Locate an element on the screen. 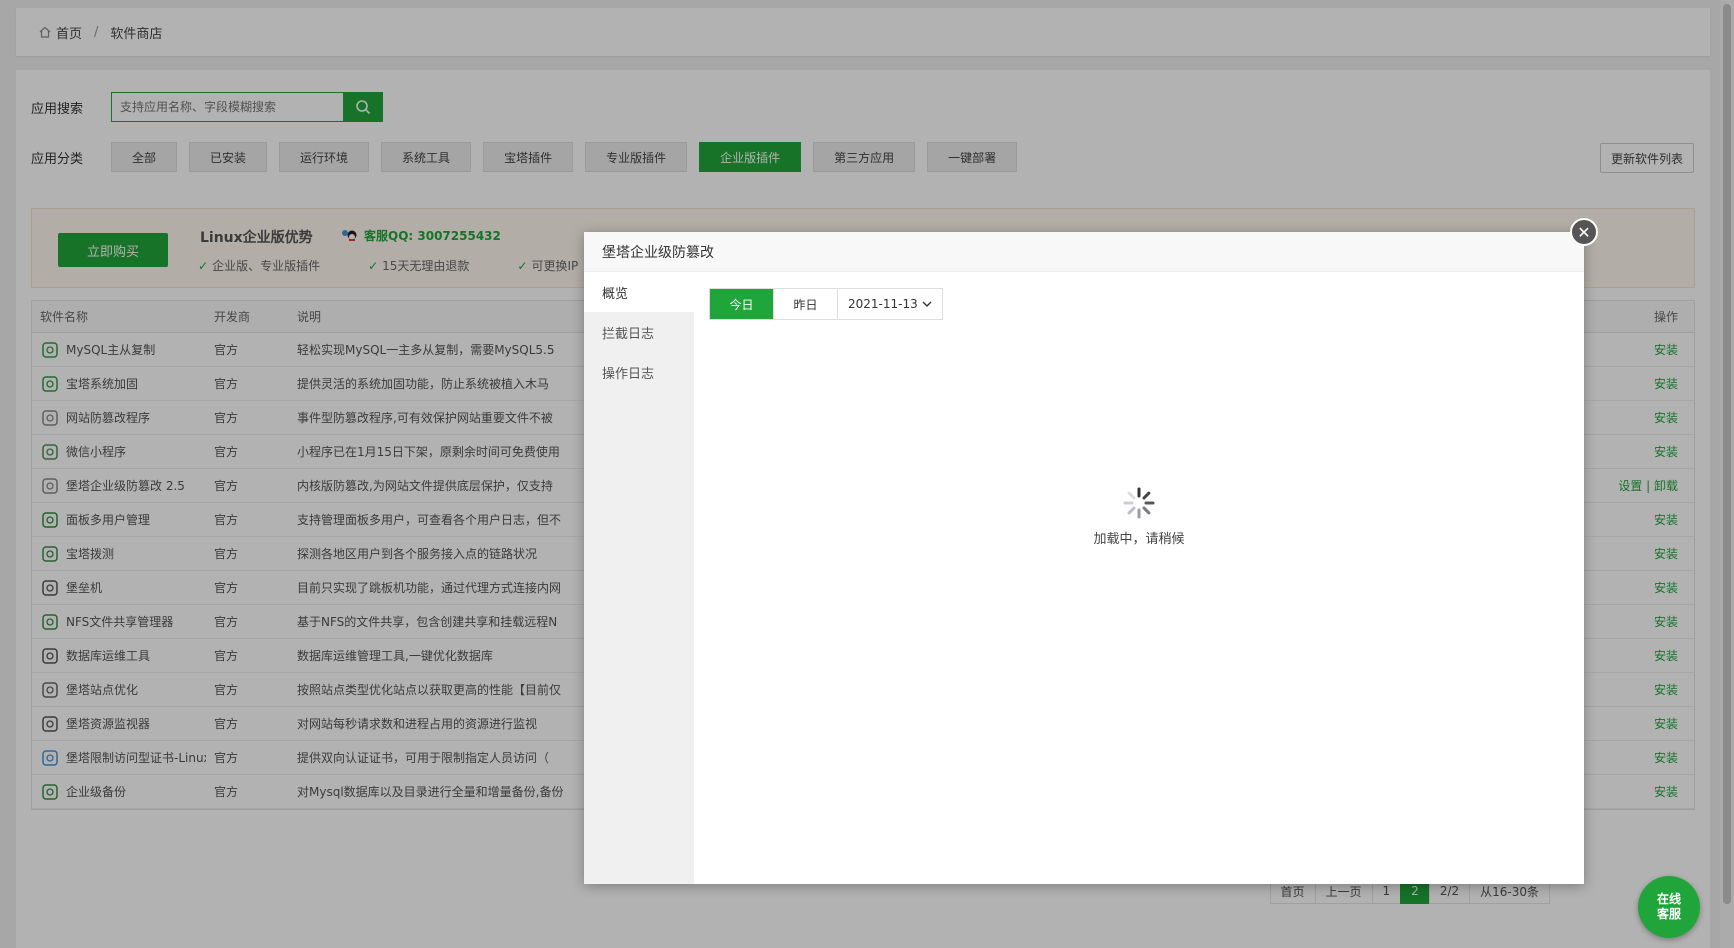 The image size is (1734, 948). dialog-nav-operation-log: 操作日志 is located at coordinates (639, 372).